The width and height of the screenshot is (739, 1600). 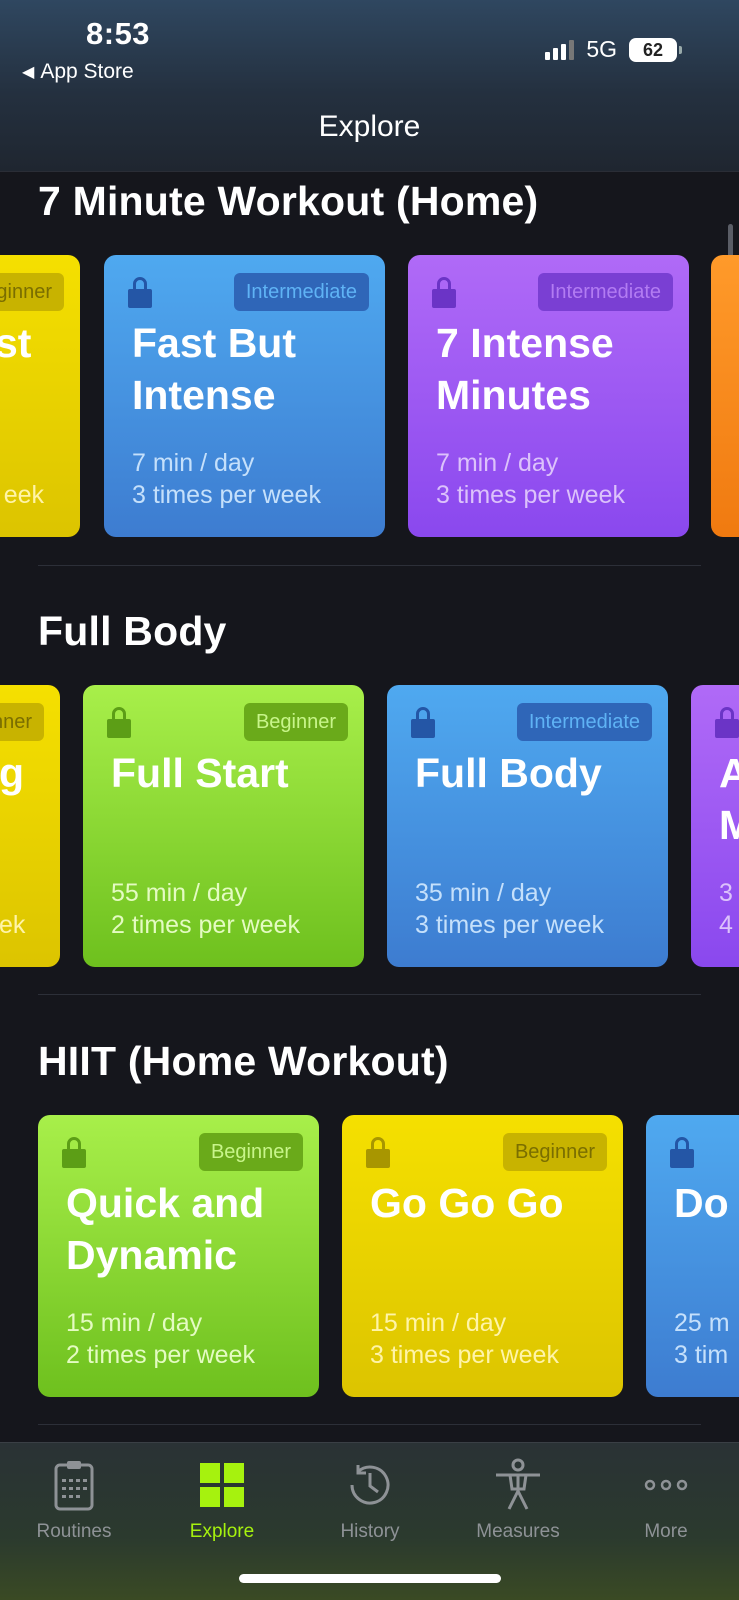 I want to click on workout-name: Fast But Intense, so click(x=214, y=369).